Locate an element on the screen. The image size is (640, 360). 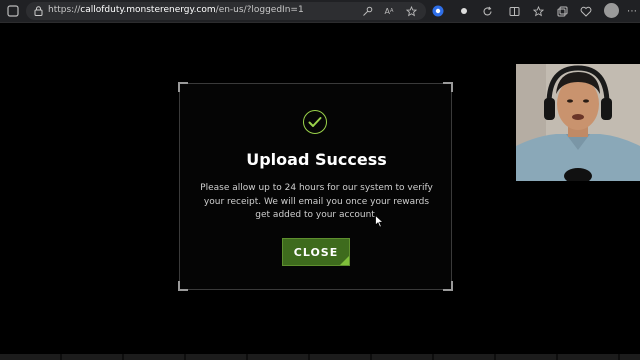
webcam-person-image is located at coordinates (578, 122).